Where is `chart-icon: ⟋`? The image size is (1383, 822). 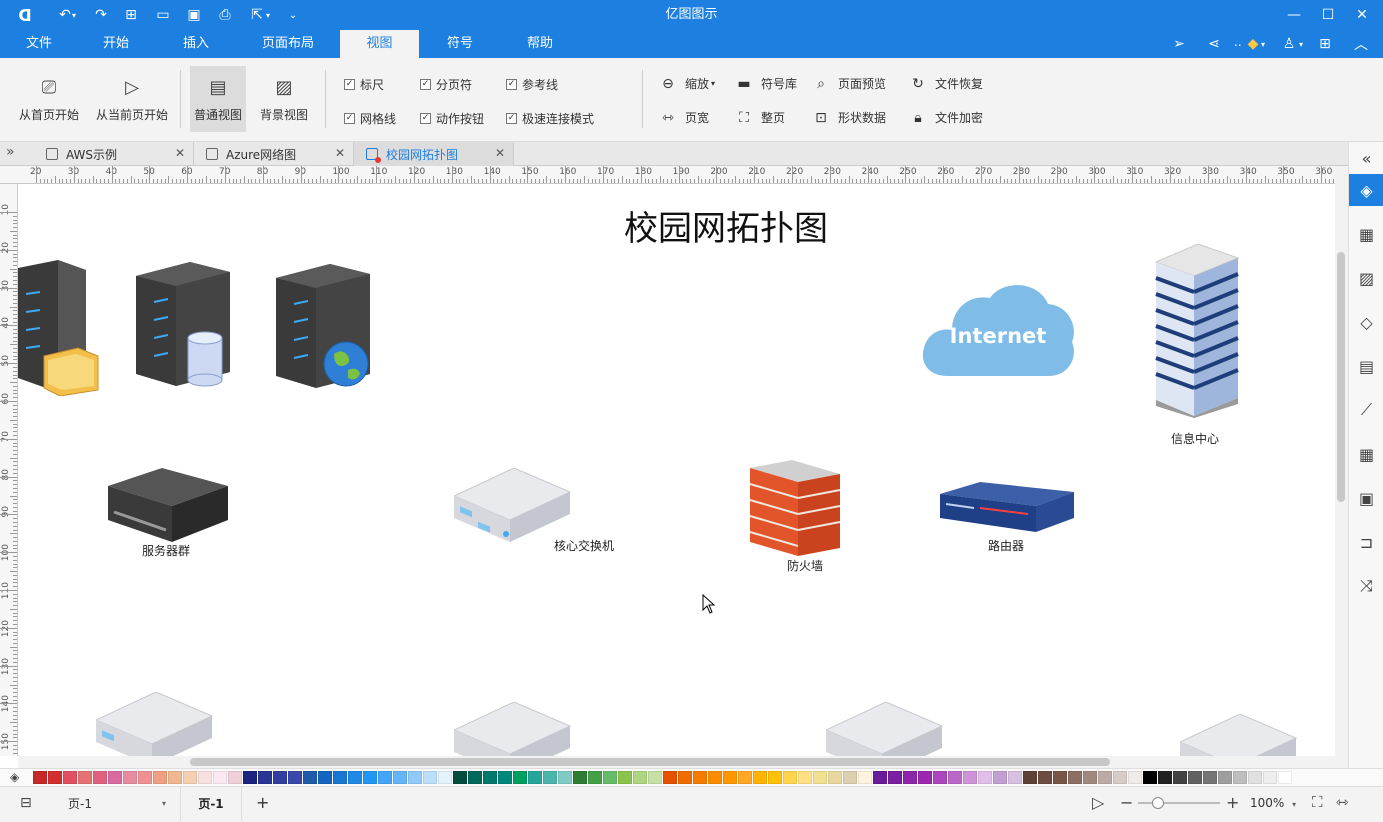 chart-icon: ⟋ is located at coordinates (1366, 410).